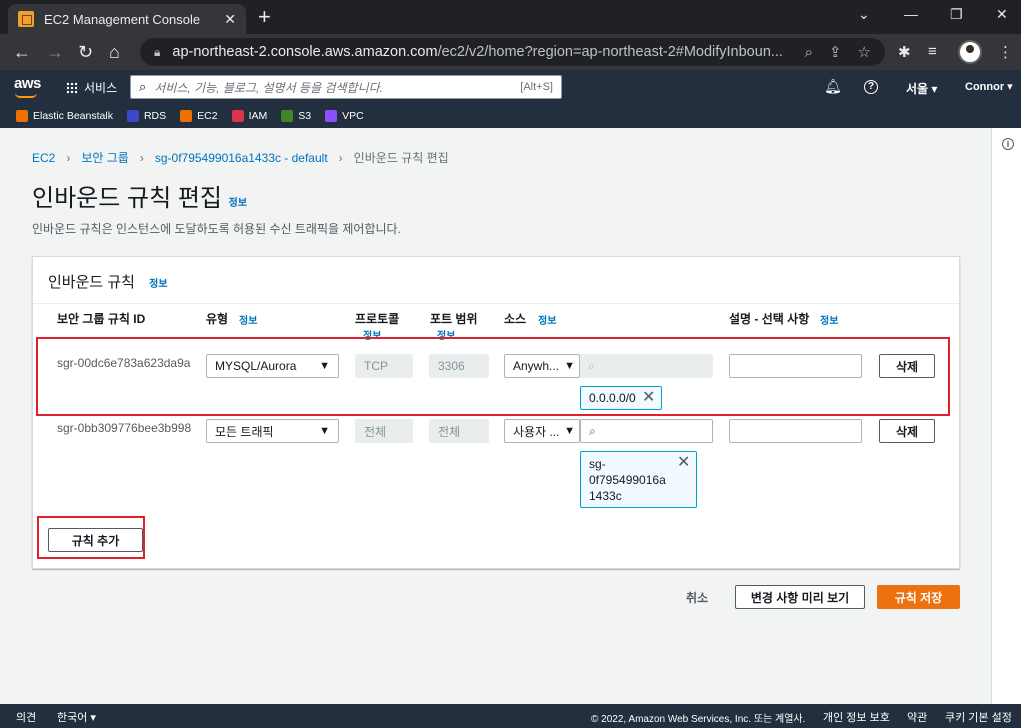 The height and width of the screenshot is (728, 1021). I want to click on bookmark-item: Elastic Beanstalk, so click(64, 116).